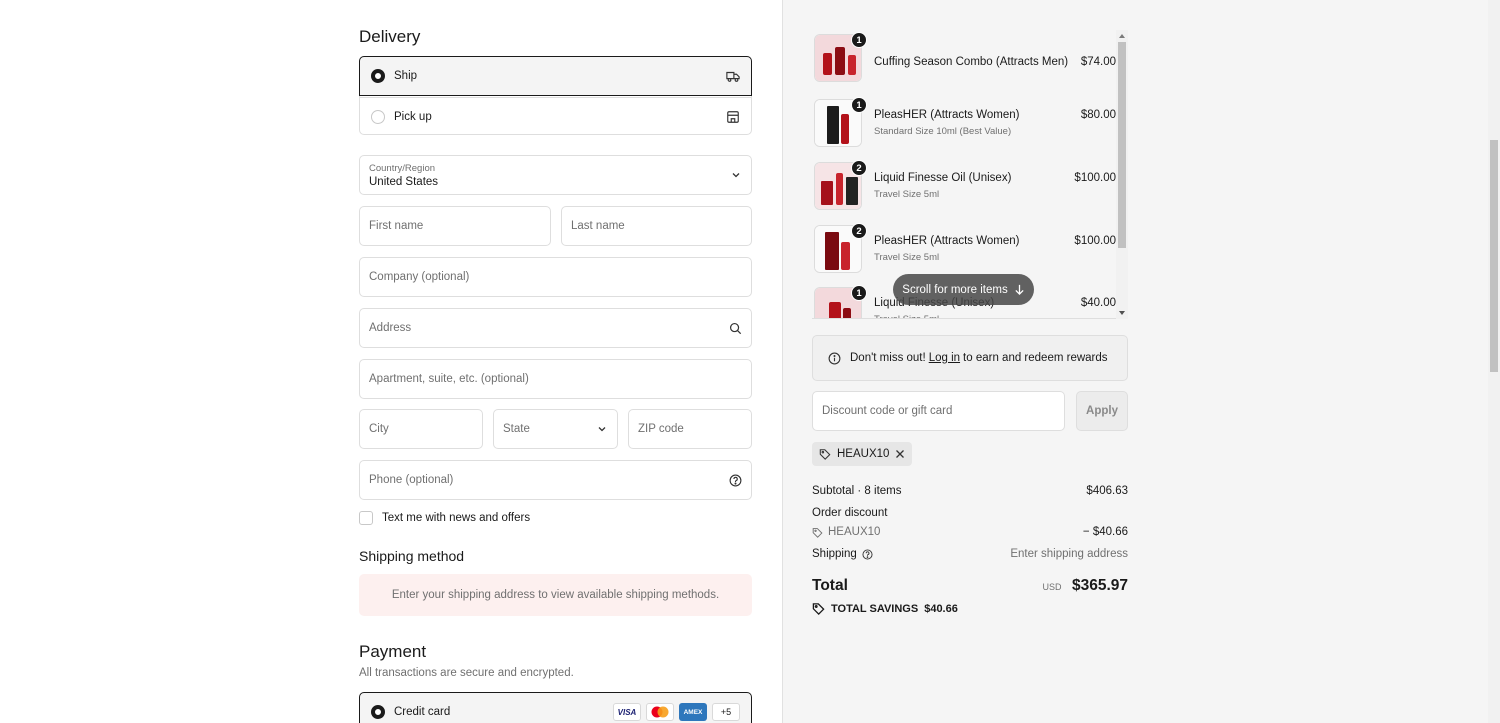 The image size is (1500, 723). Describe the element at coordinates (1105, 532) in the screenshot. I see `discount-value: − $40.66` at that location.